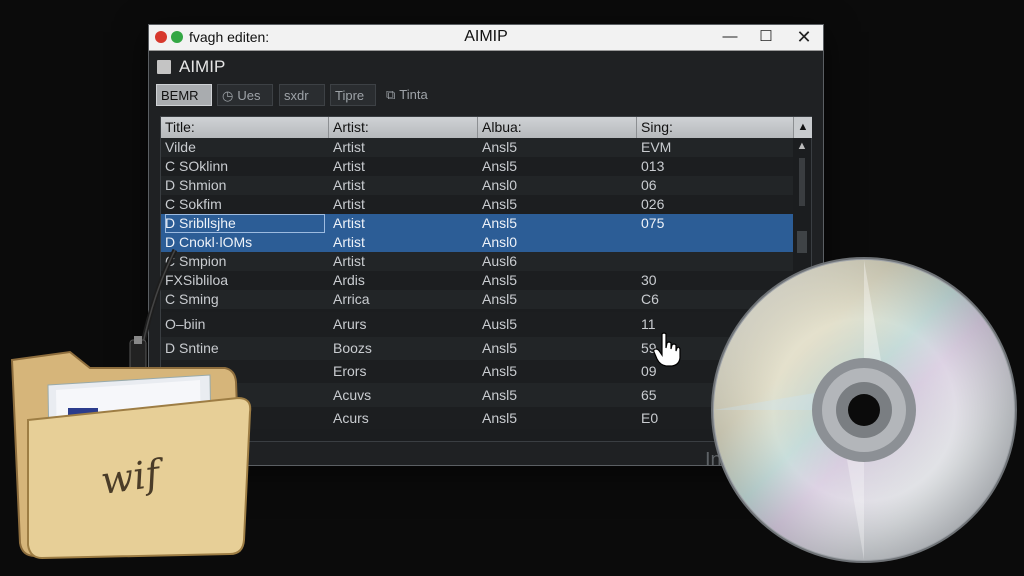  I want to click on cell-song: EVM, so click(656, 147).